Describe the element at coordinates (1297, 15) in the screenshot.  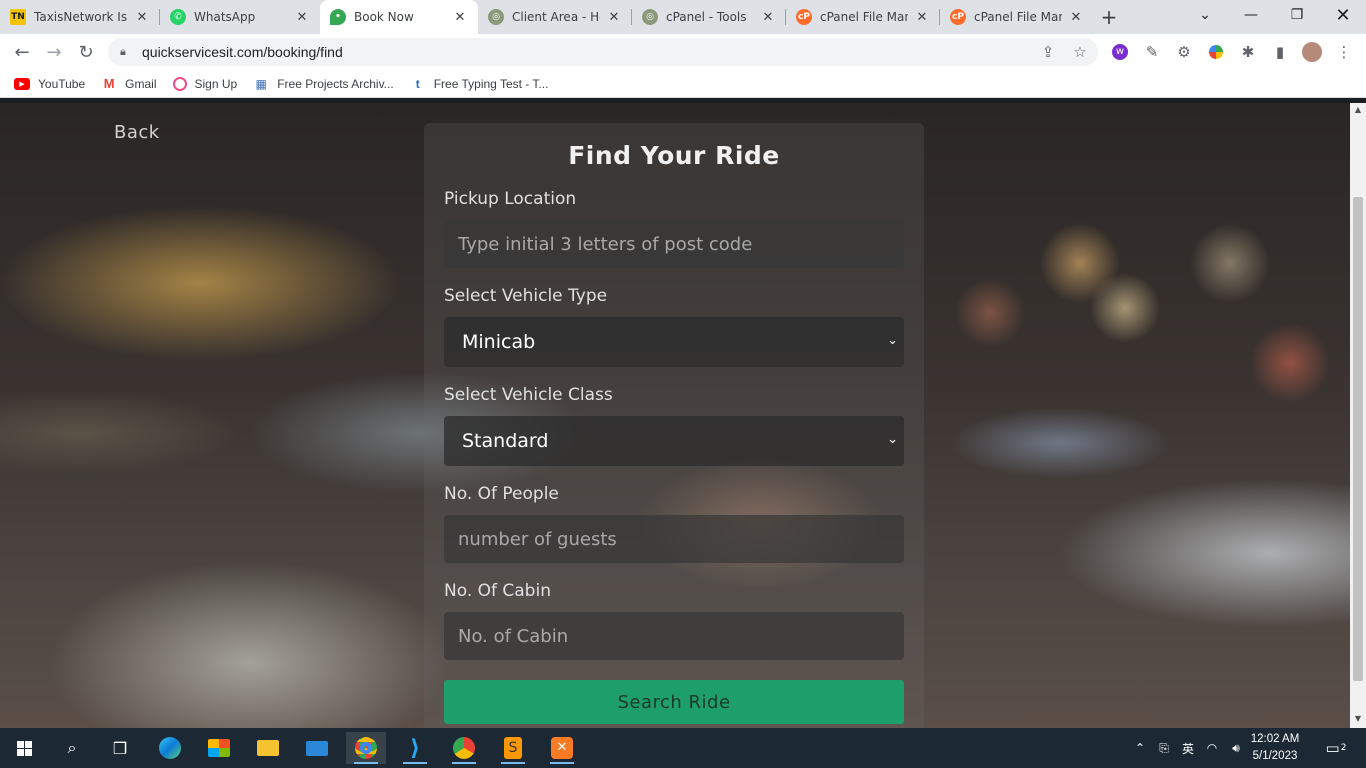
I see `restore-button: ❐` at that location.